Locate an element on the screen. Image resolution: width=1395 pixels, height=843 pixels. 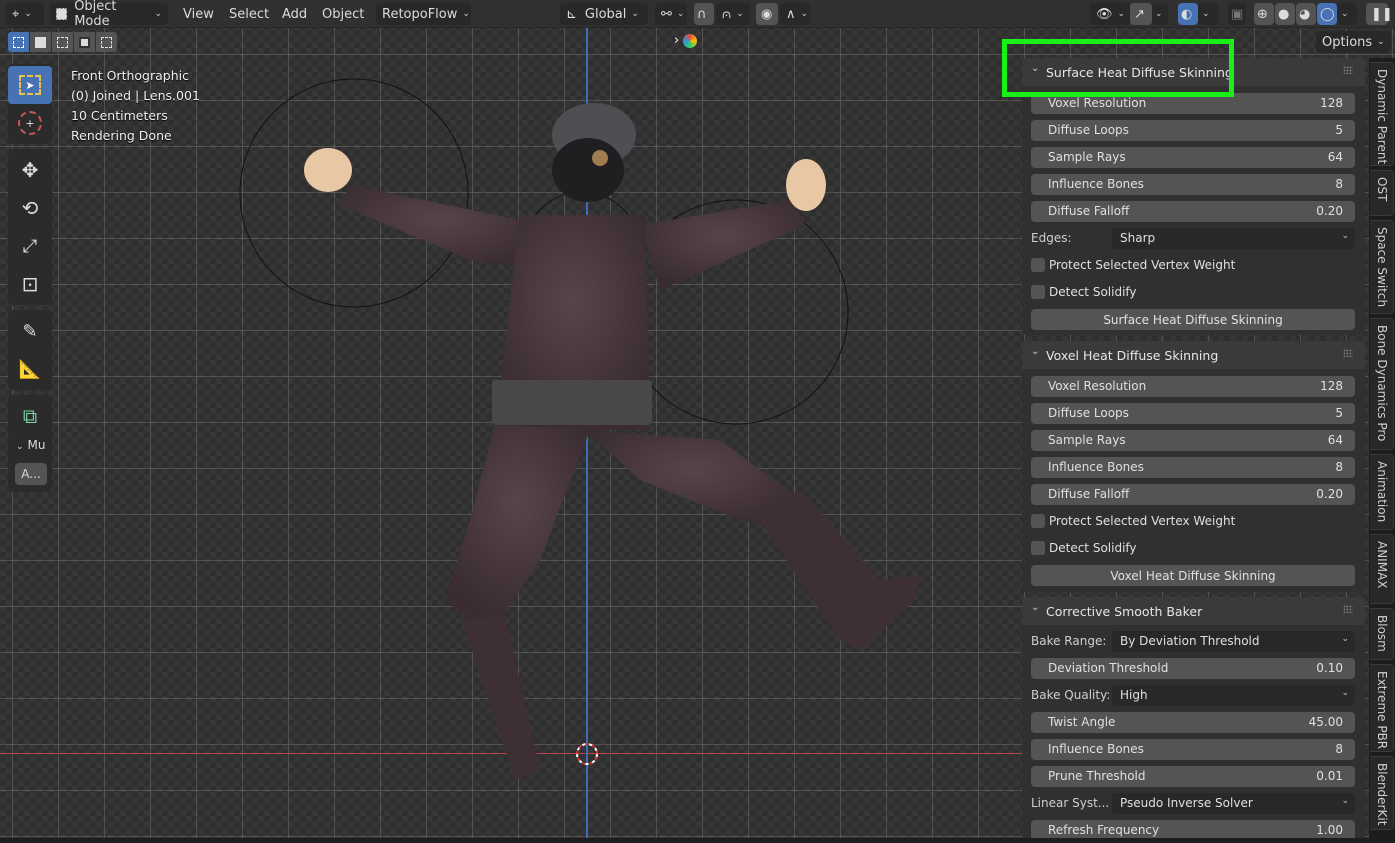
select-new-button is located at coordinates (18, 42).